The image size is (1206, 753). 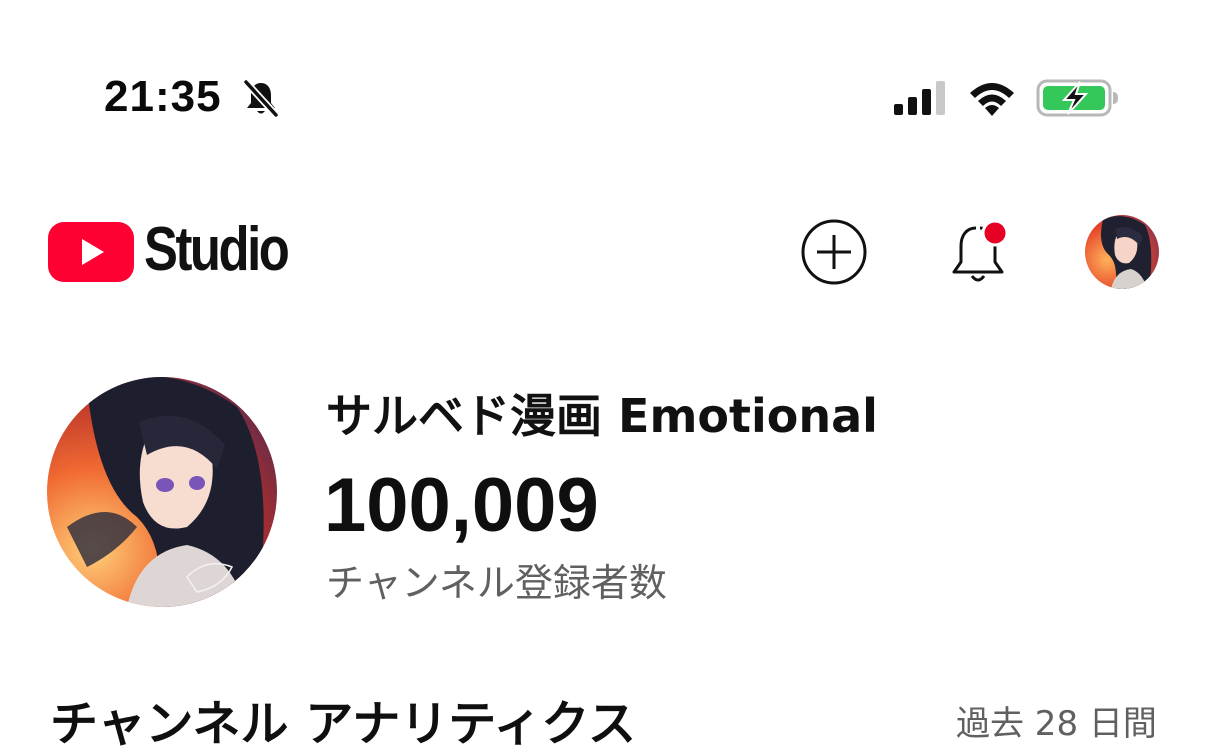 What do you see at coordinates (1056, 720) in the screenshot?
I see `period-selector: 過去 28 日間` at bounding box center [1056, 720].